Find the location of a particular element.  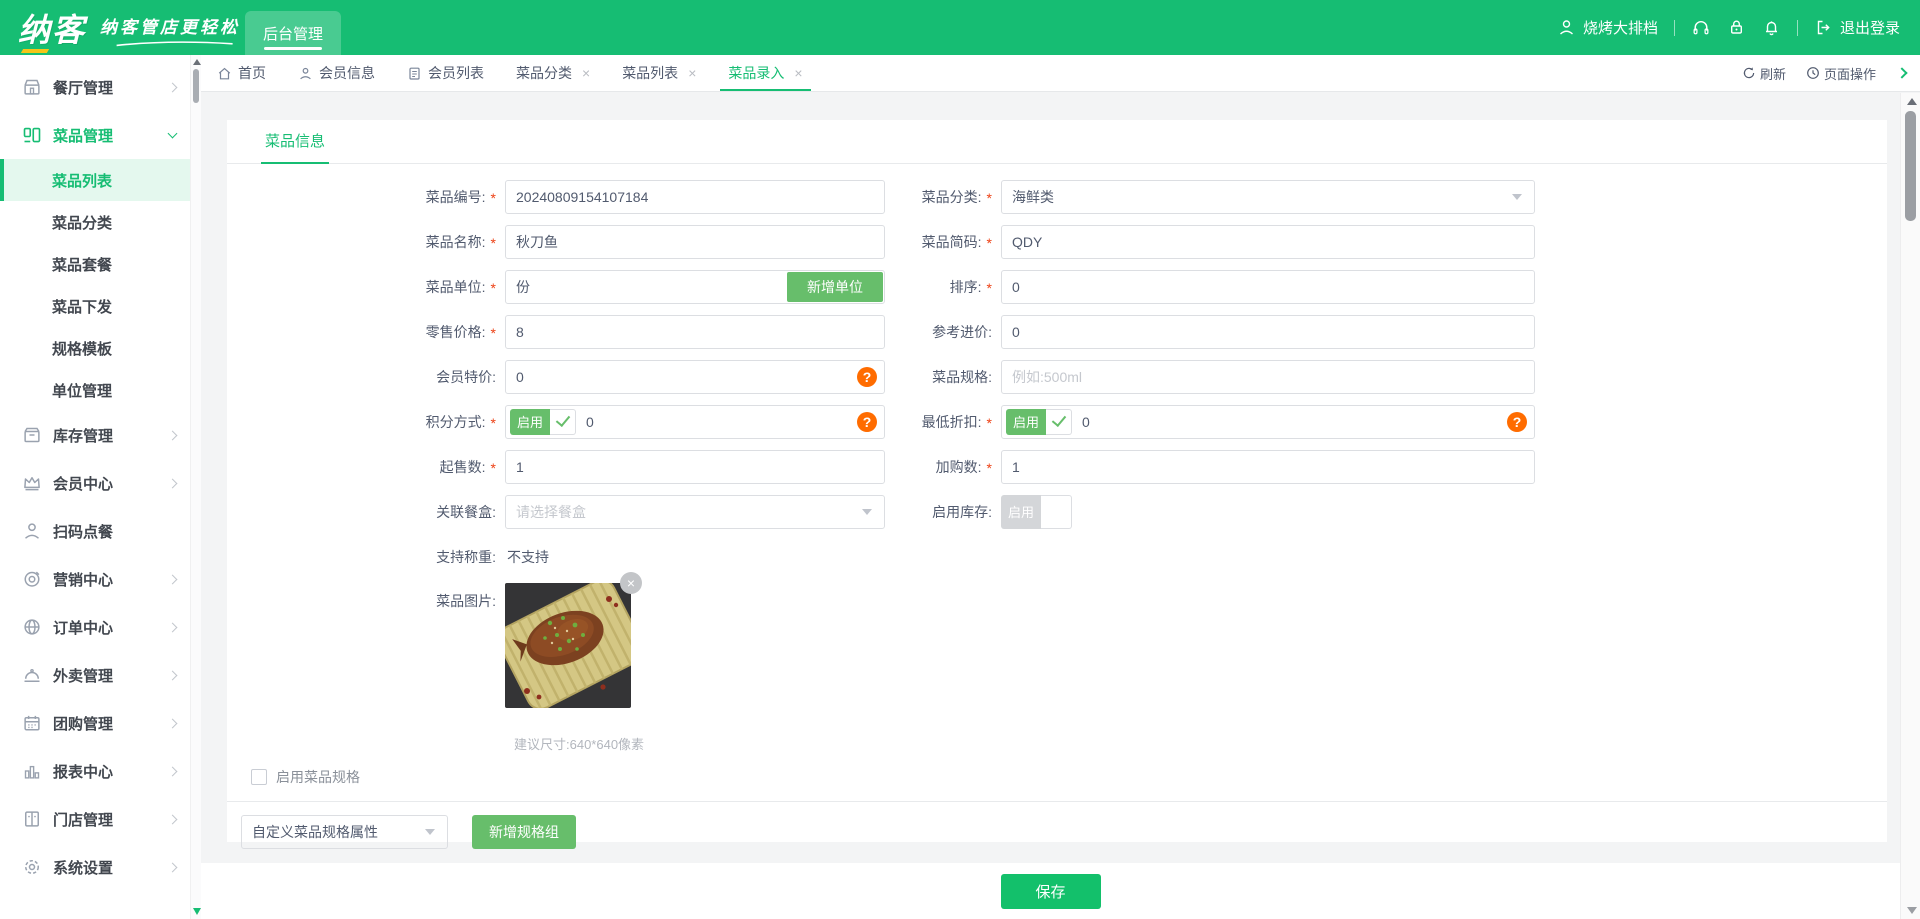

sidebar-item-marketing-center: 营销中心 is located at coordinates (95, 579).